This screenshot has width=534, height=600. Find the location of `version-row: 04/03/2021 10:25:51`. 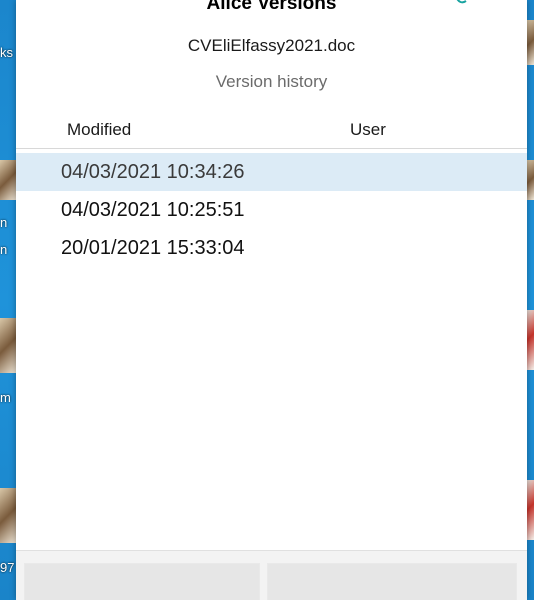

version-row: 04/03/2021 10:25:51 is located at coordinates (271, 210).